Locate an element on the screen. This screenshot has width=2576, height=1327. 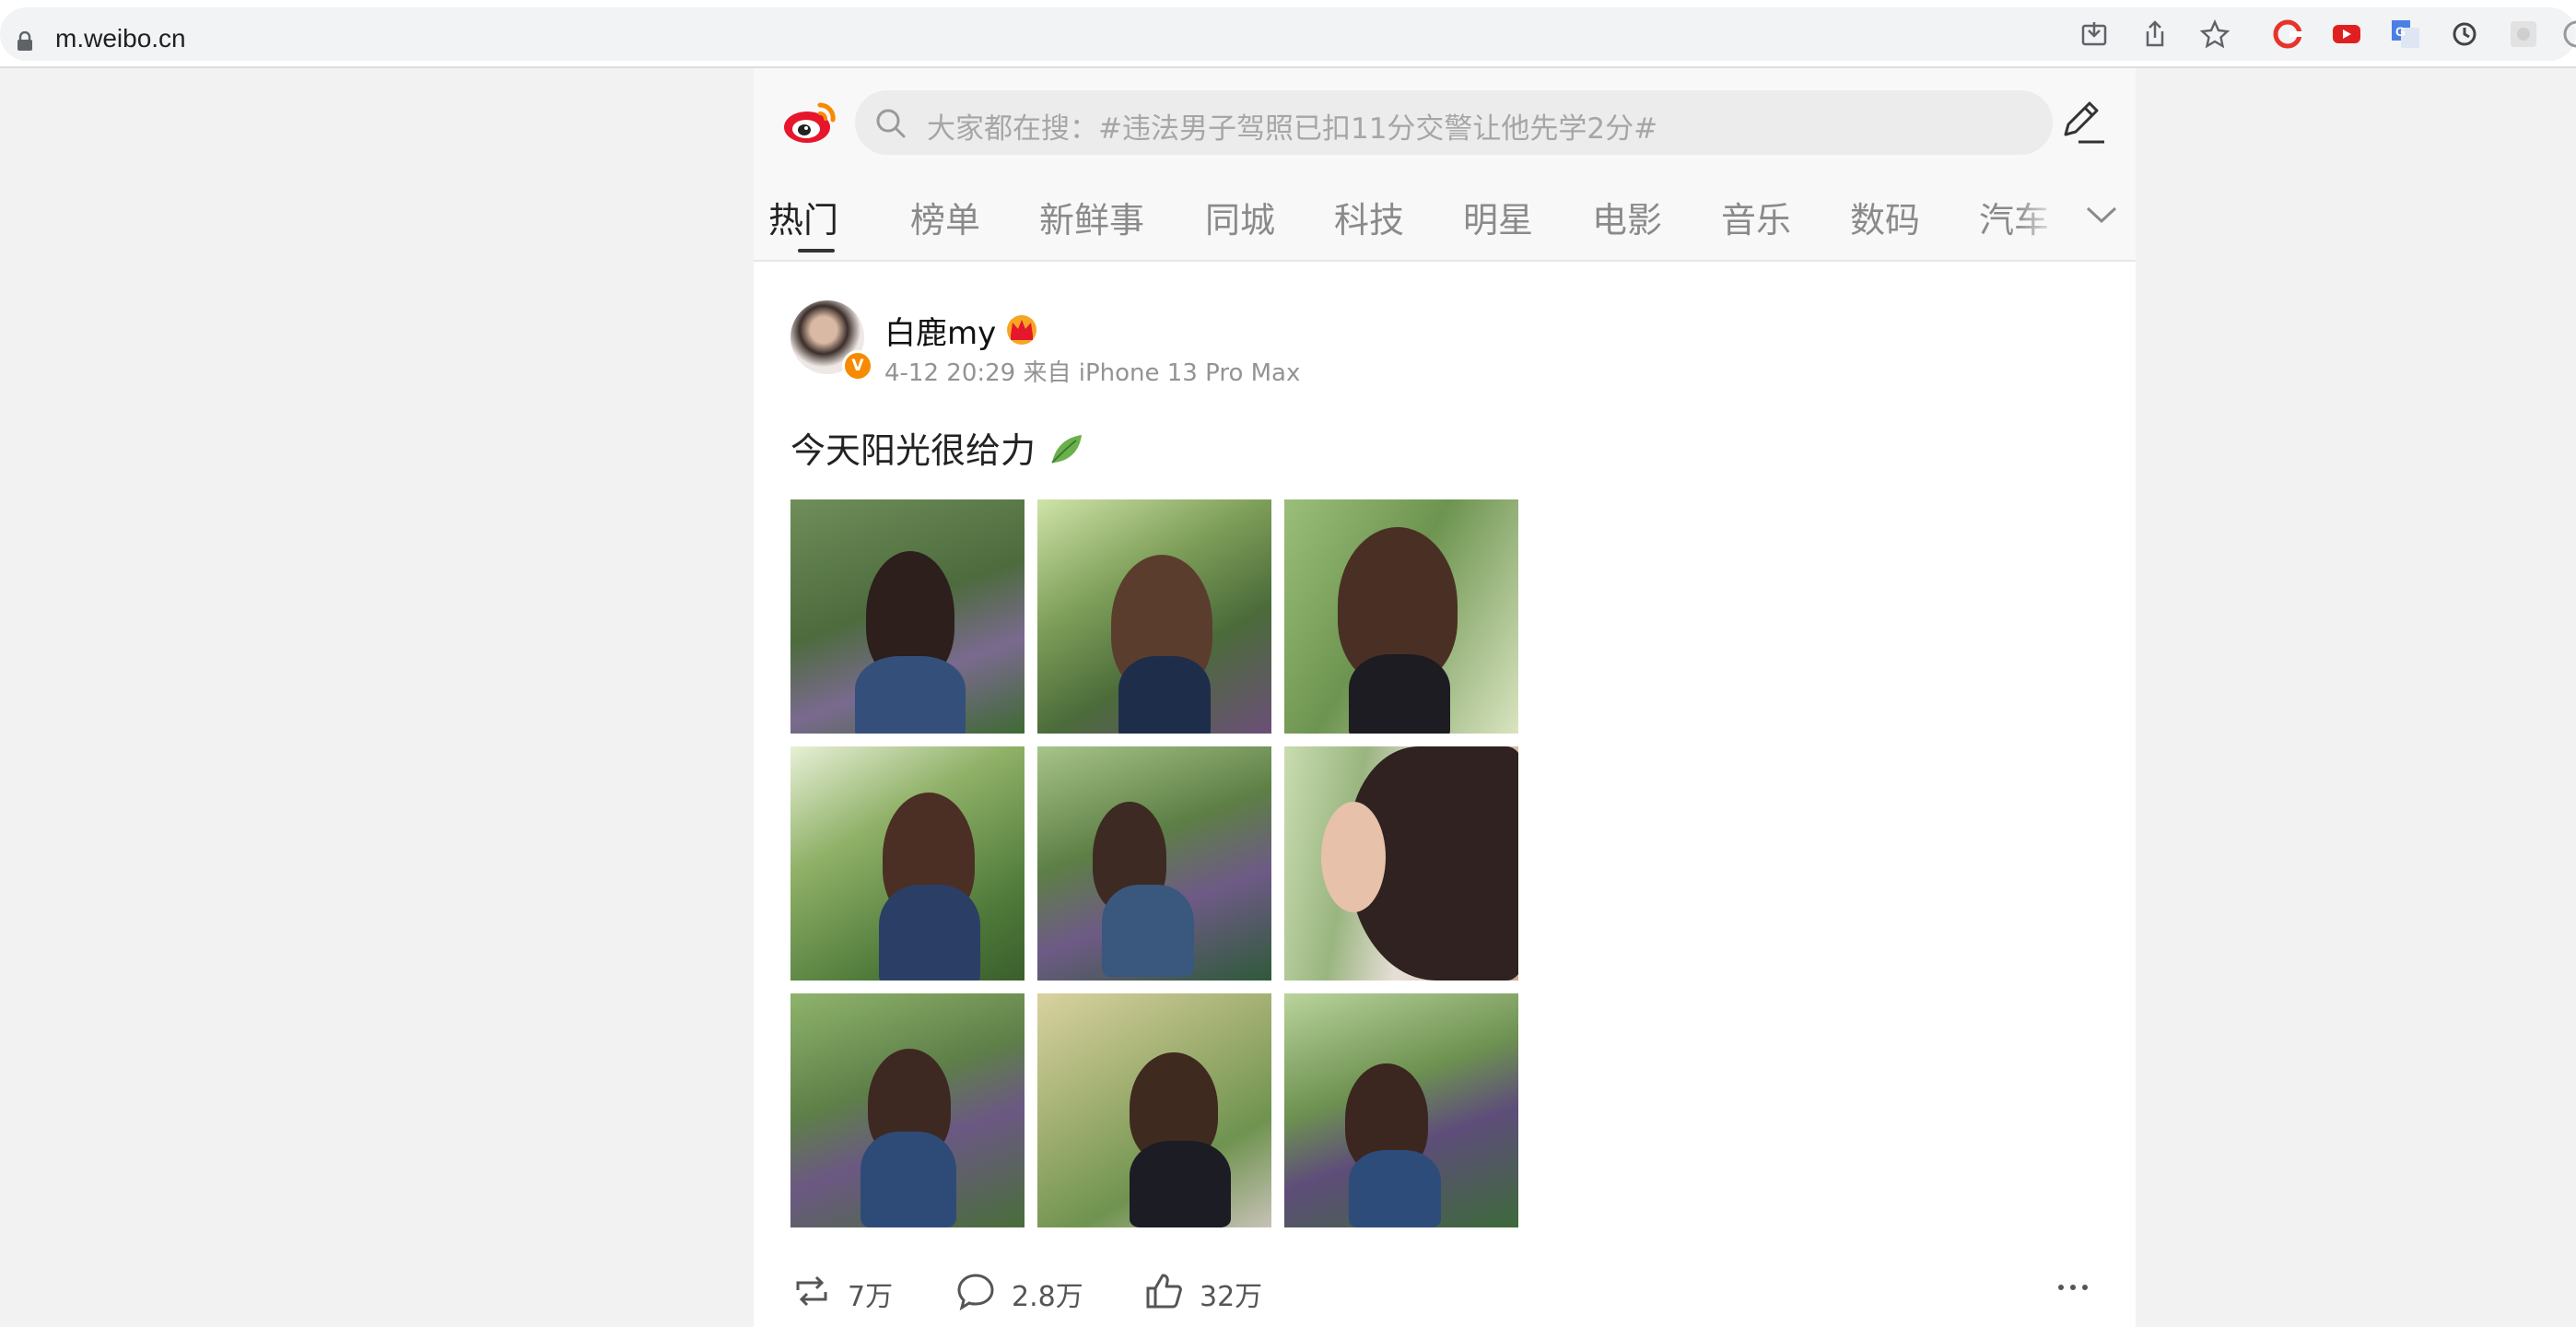
address-bar: m.weibo.cn is located at coordinates (1288, 34).